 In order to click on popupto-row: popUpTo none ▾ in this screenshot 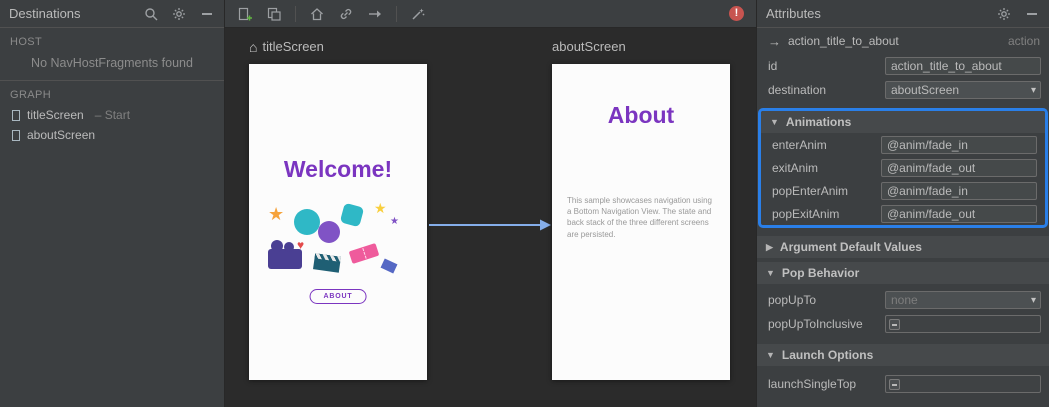, I will do `click(903, 300)`.